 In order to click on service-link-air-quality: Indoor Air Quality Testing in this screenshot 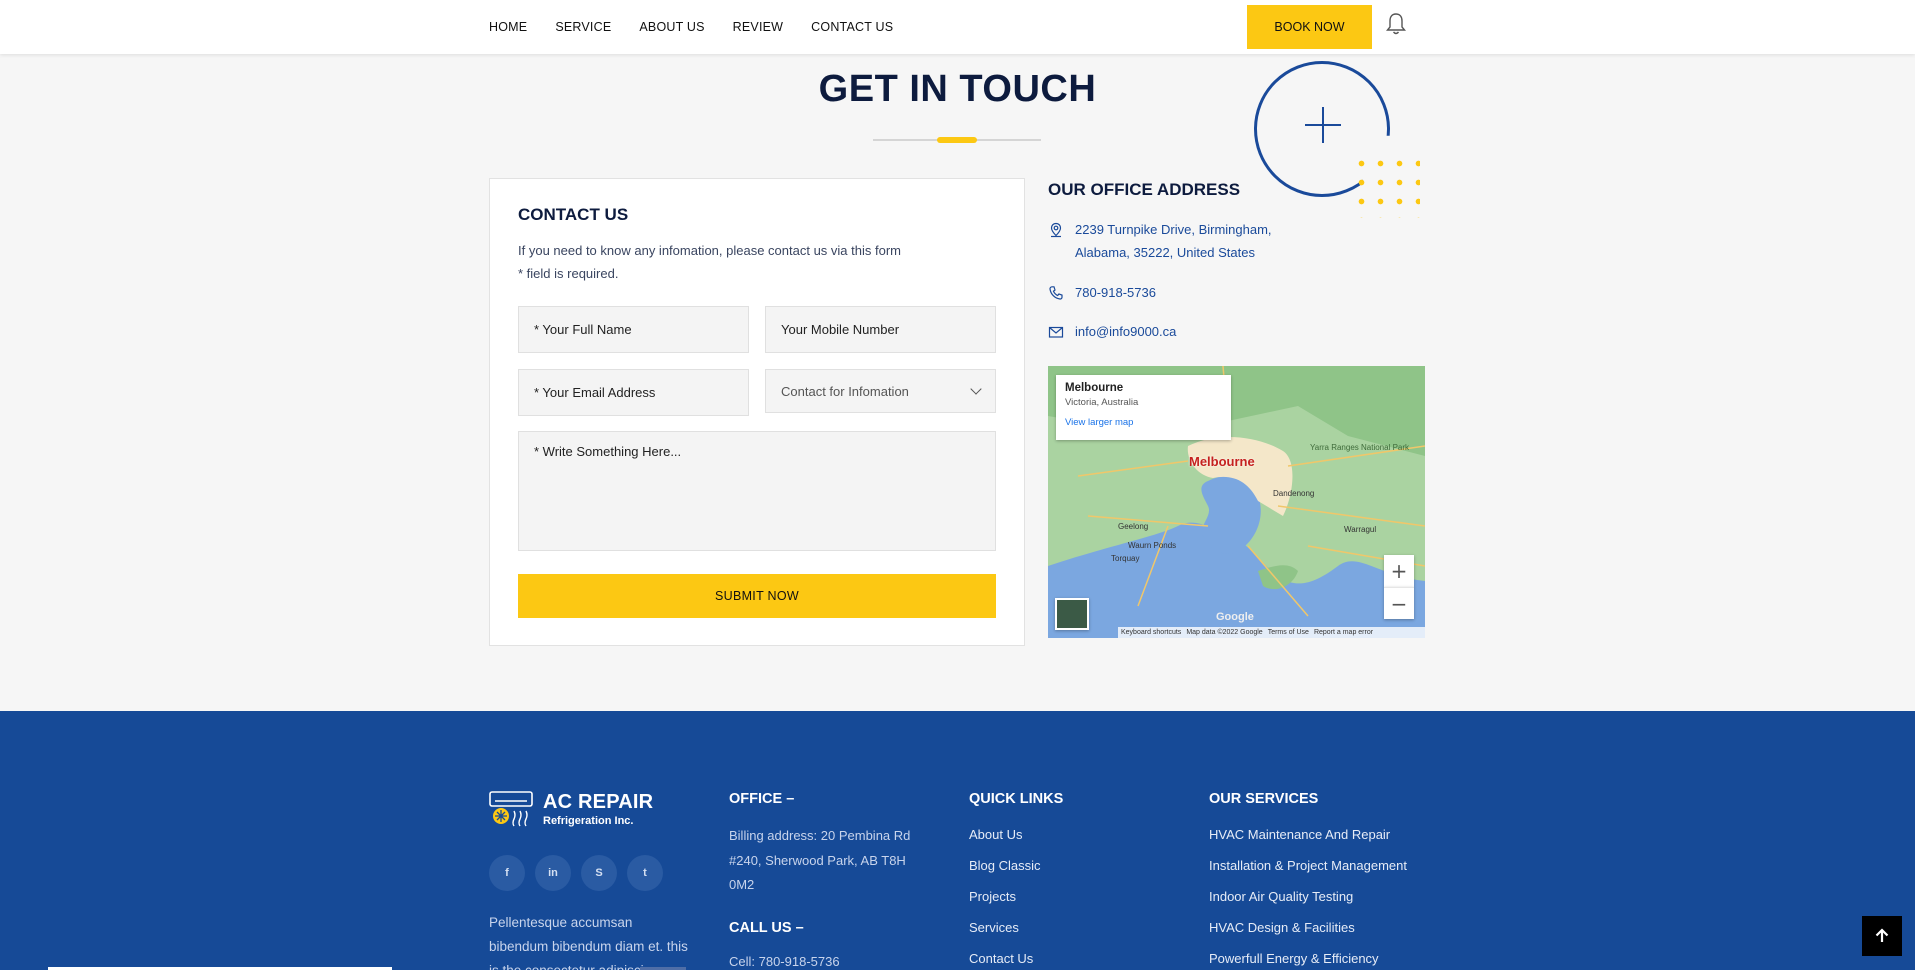, I will do `click(1308, 897)`.